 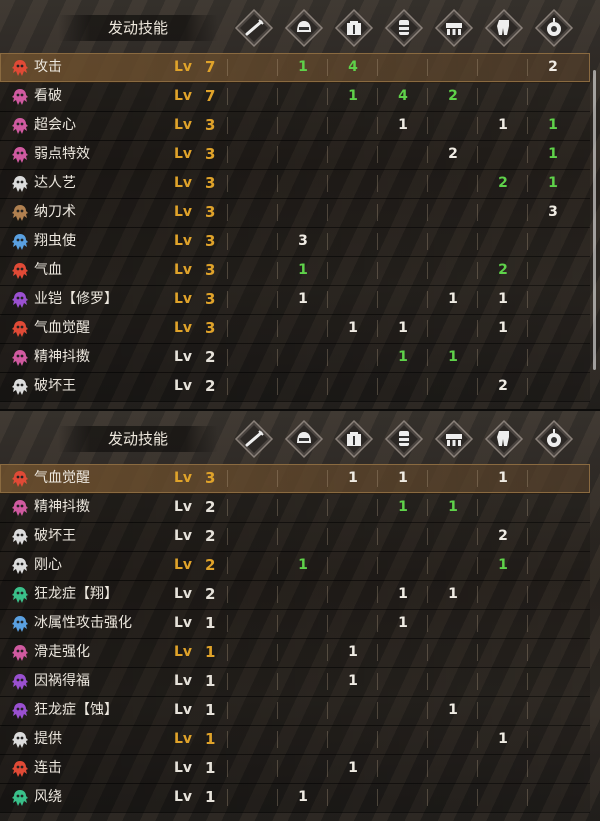 I want to click on scrollbar, so click(x=594, y=220).